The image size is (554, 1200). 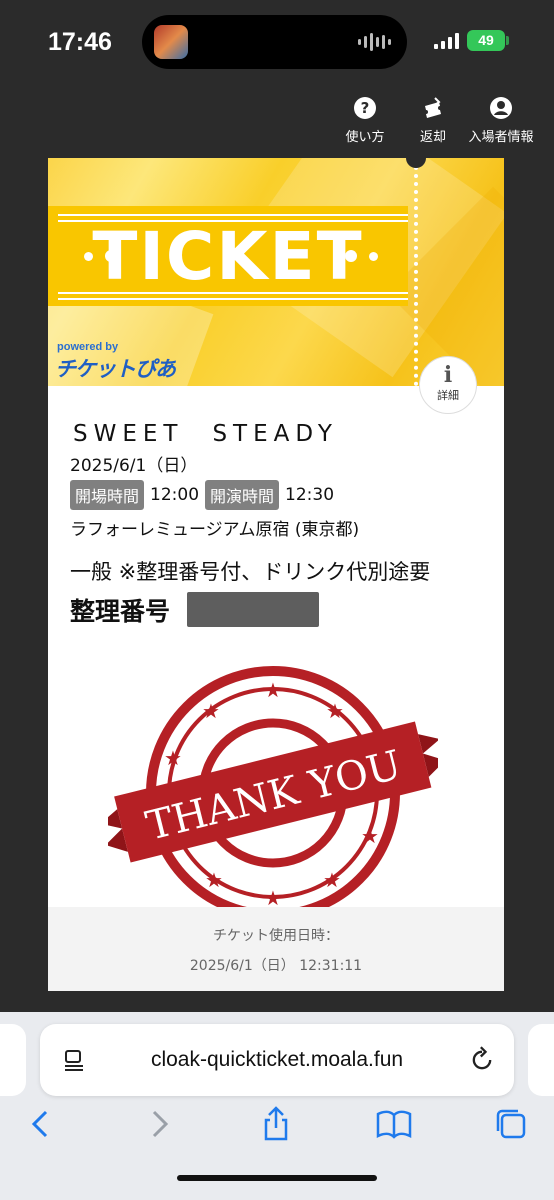 What do you see at coordinates (448, 395) in the screenshot?
I see `details-button-label: 詳細` at bounding box center [448, 395].